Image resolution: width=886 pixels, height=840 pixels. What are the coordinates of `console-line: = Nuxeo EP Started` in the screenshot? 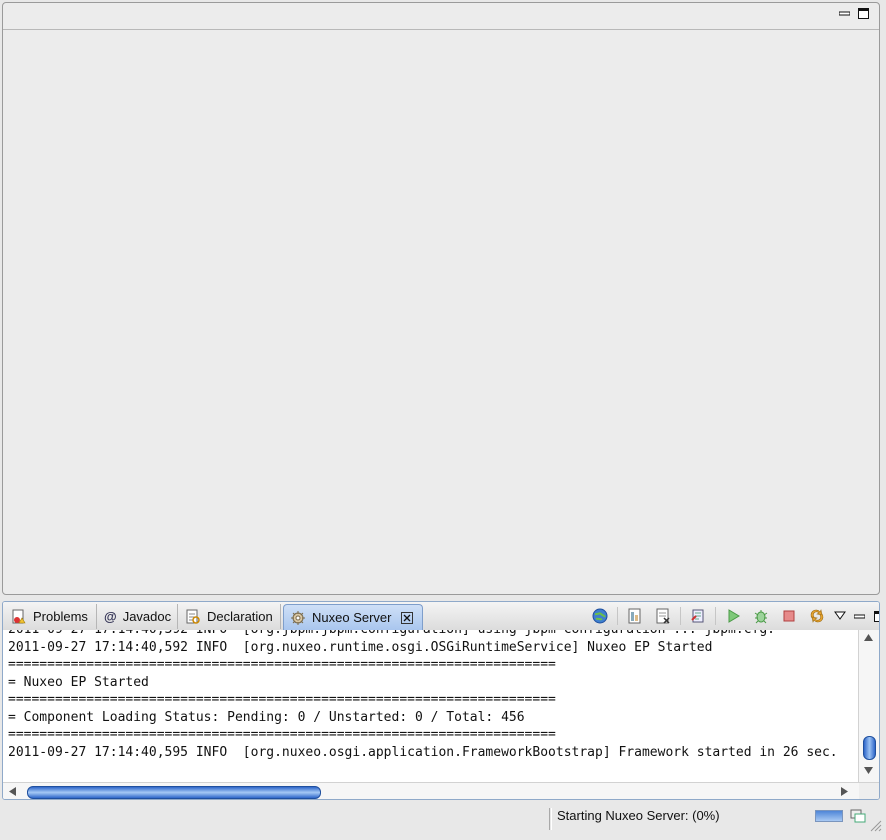 It's located at (78, 682).